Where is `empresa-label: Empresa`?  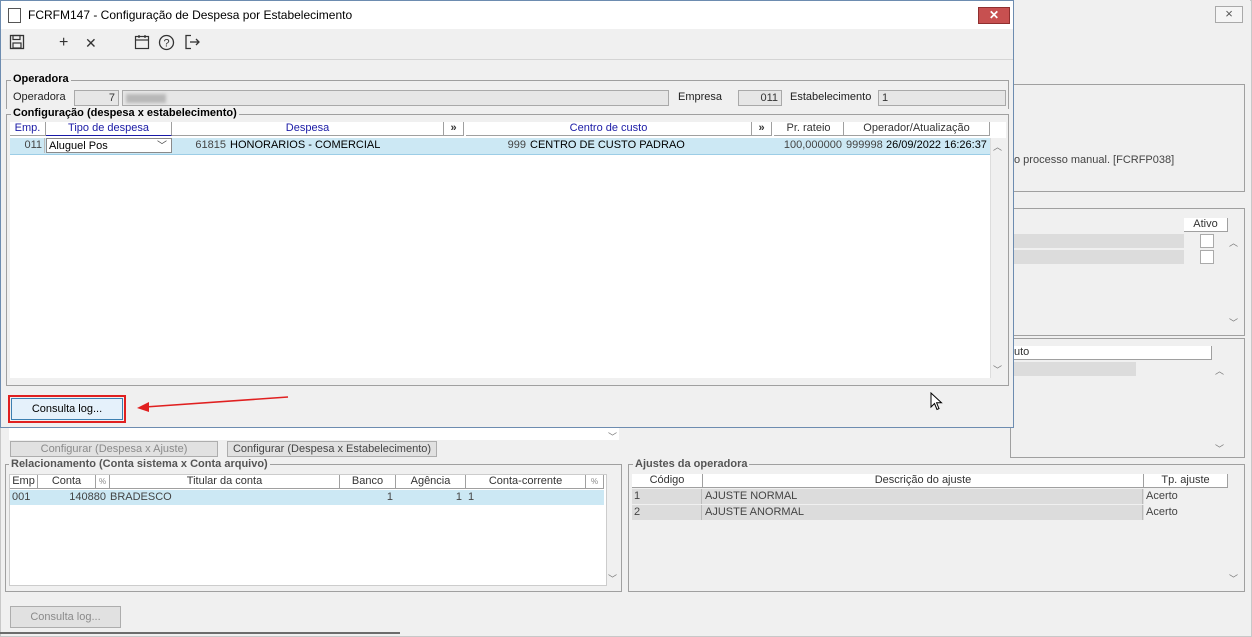
empresa-label: Empresa is located at coordinates (700, 97).